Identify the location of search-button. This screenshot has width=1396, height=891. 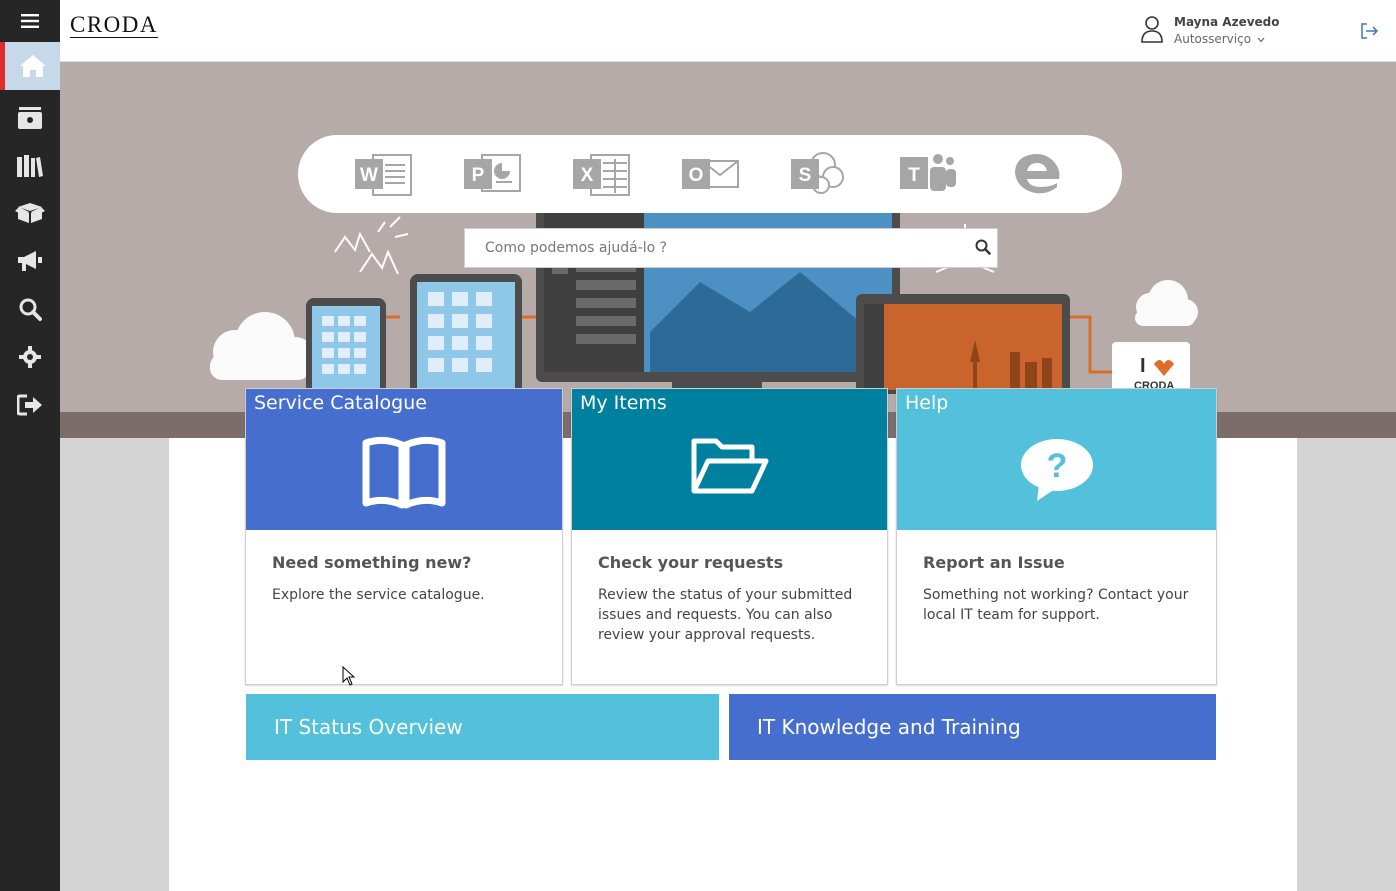
(983, 249).